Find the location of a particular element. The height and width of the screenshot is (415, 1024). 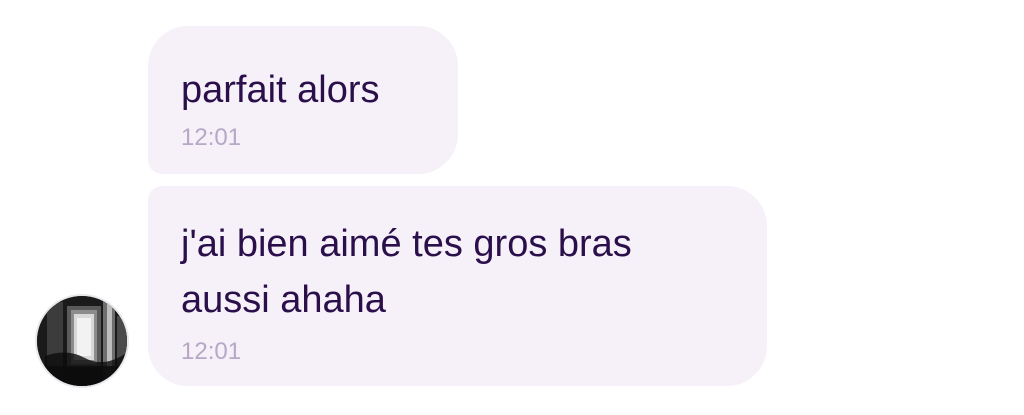

message-text-line: parfait alors is located at coordinates (280, 90).